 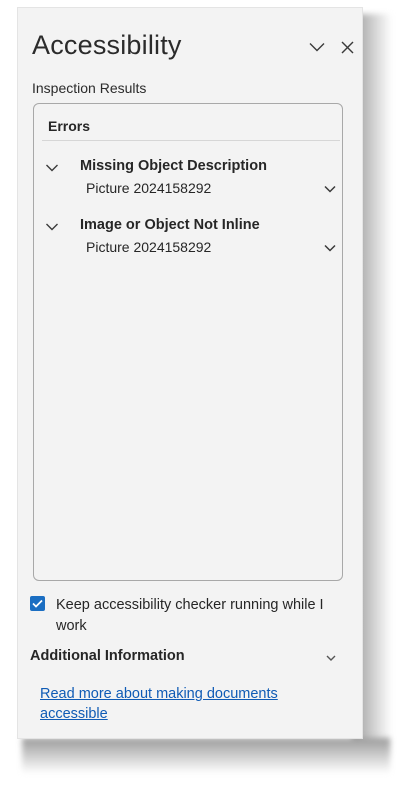 What do you see at coordinates (107, 656) in the screenshot?
I see `additional-information-label: Additional Information` at bounding box center [107, 656].